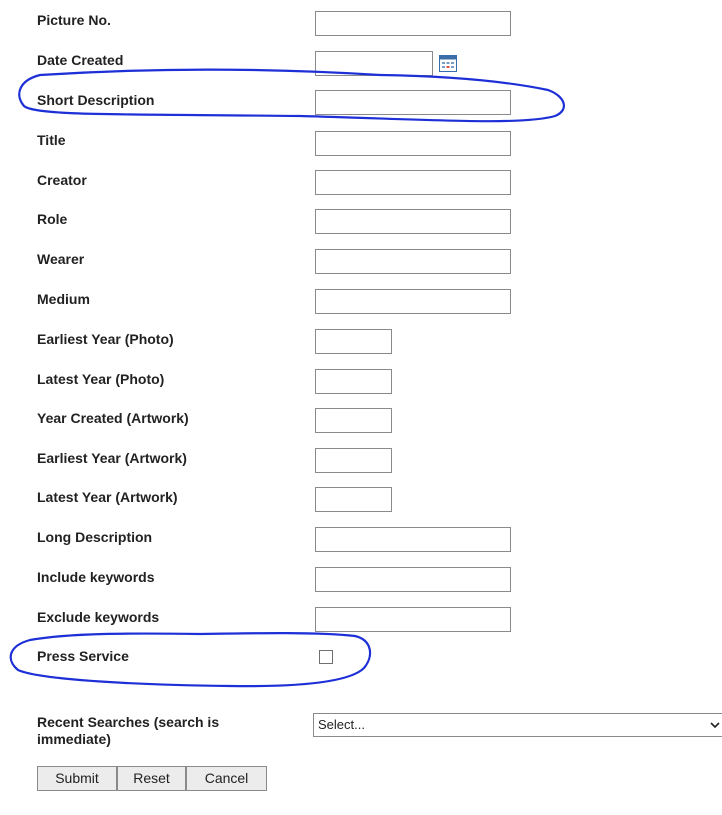 Image resolution: width=722 pixels, height=815 pixels. What do you see at coordinates (151, 778) in the screenshot?
I see `reset-button: Reset` at bounding box center [151, 778].